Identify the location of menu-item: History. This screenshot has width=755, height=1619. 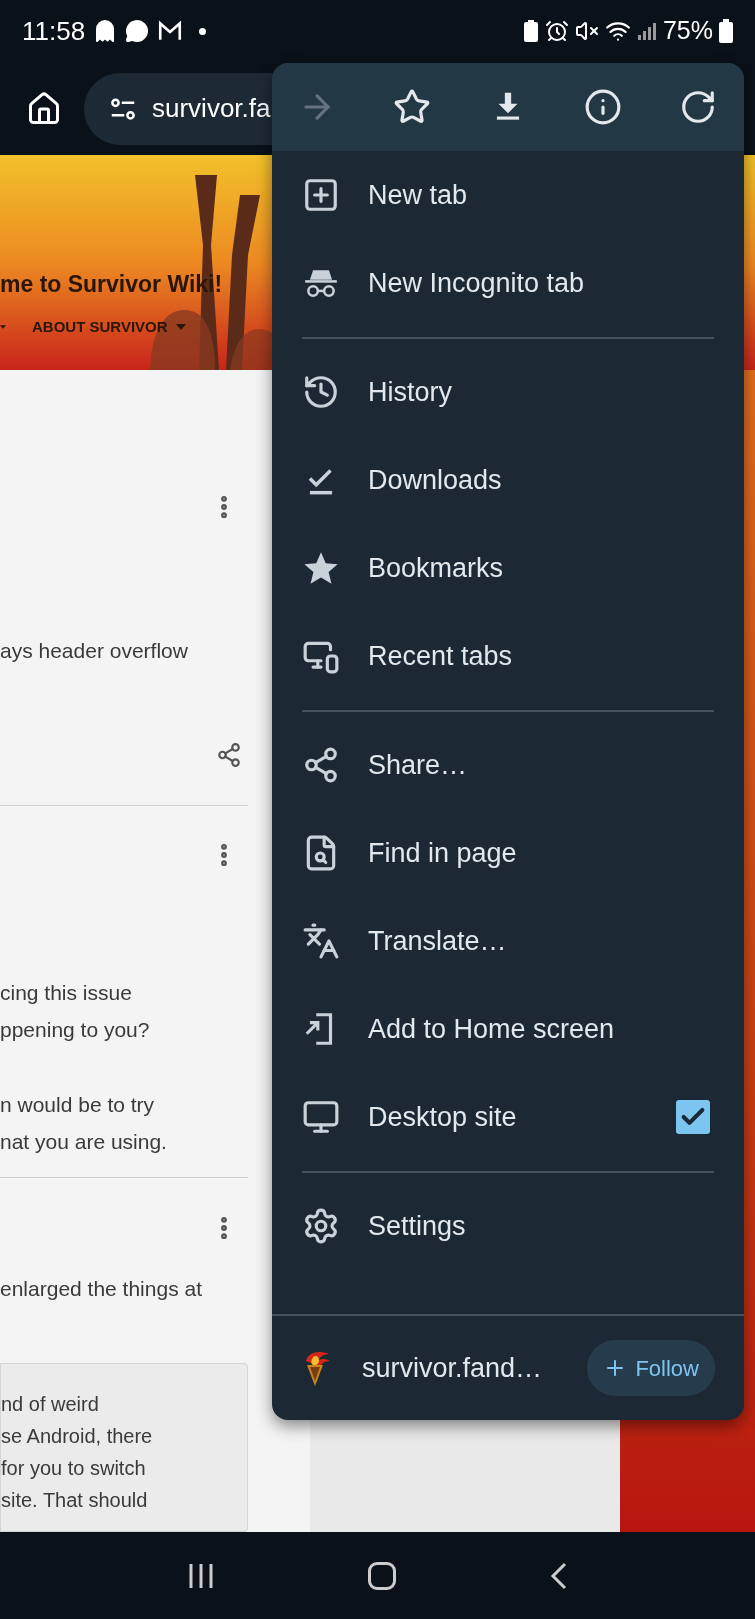
(508, 392).